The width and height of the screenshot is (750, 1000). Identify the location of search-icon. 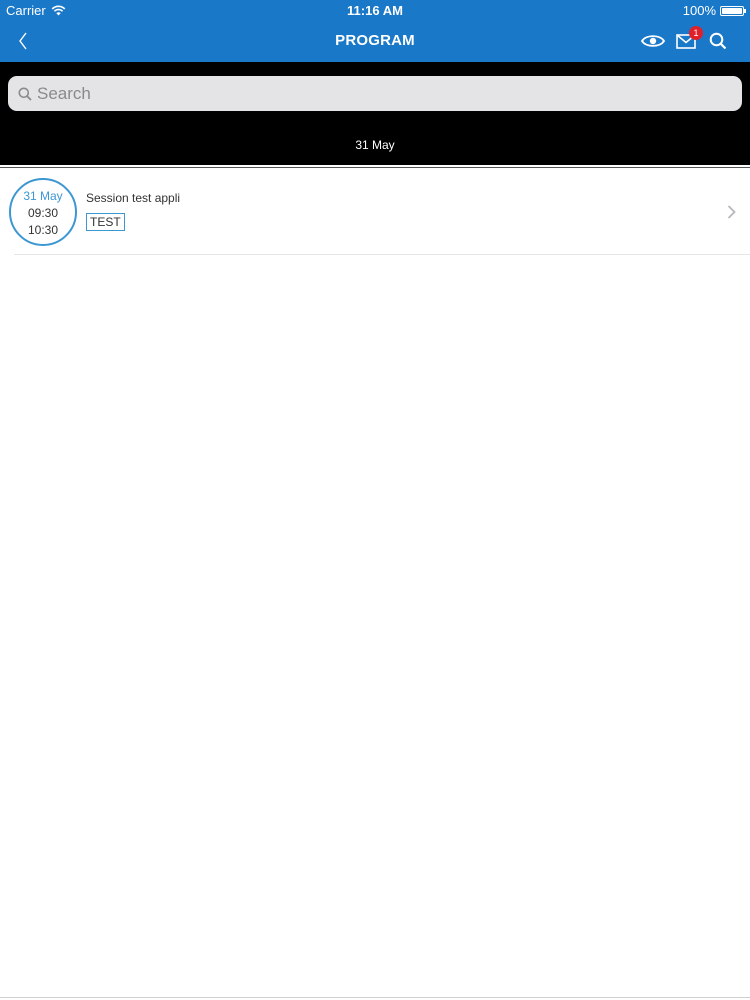
(718, 41).